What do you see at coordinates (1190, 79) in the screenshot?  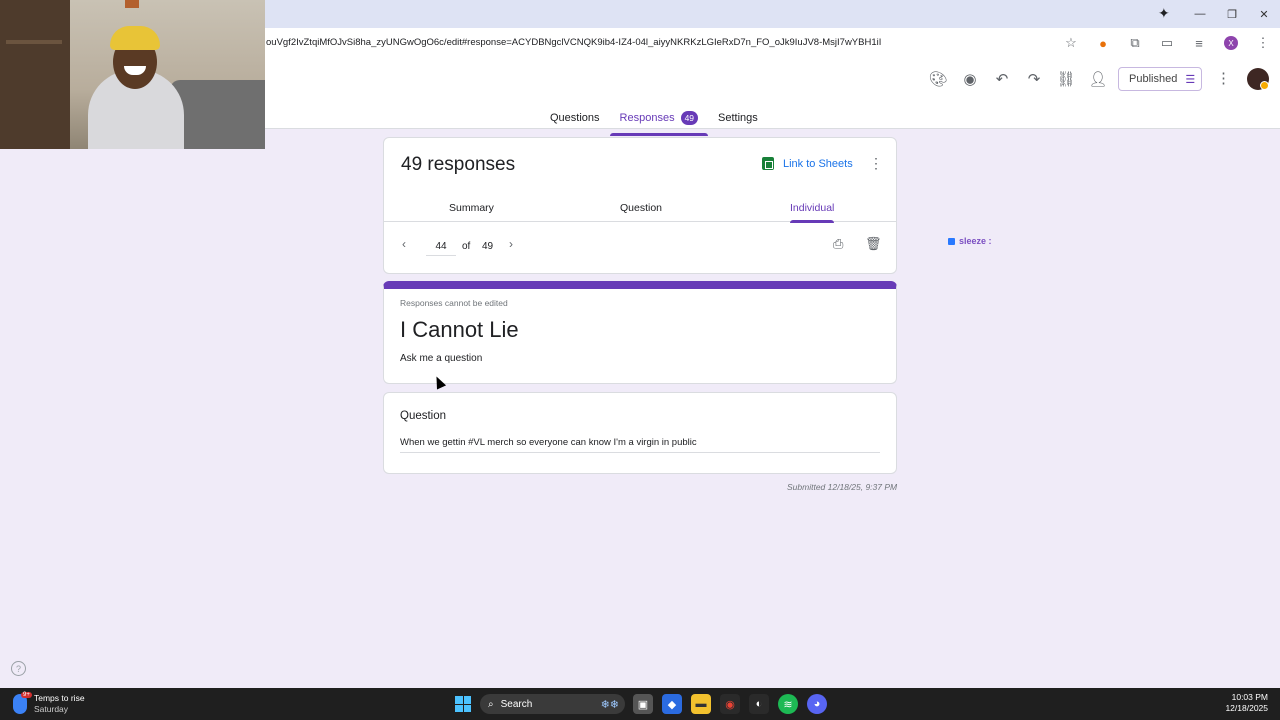 I see `settings-sliders-icon: ☰` at bounding box center [1190, 79].